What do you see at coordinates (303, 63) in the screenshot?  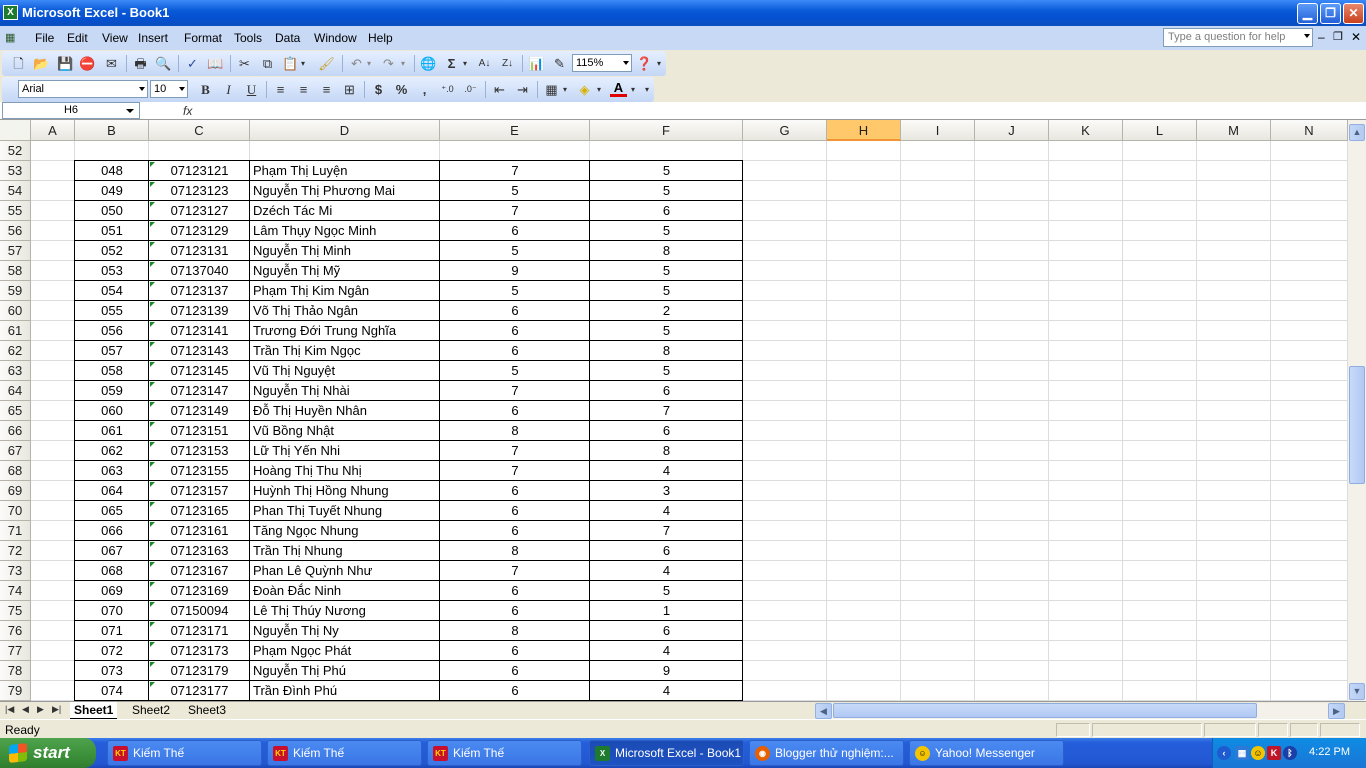 I see `paste-dropdown-icon: ▾` at bounding box center [303, 63].